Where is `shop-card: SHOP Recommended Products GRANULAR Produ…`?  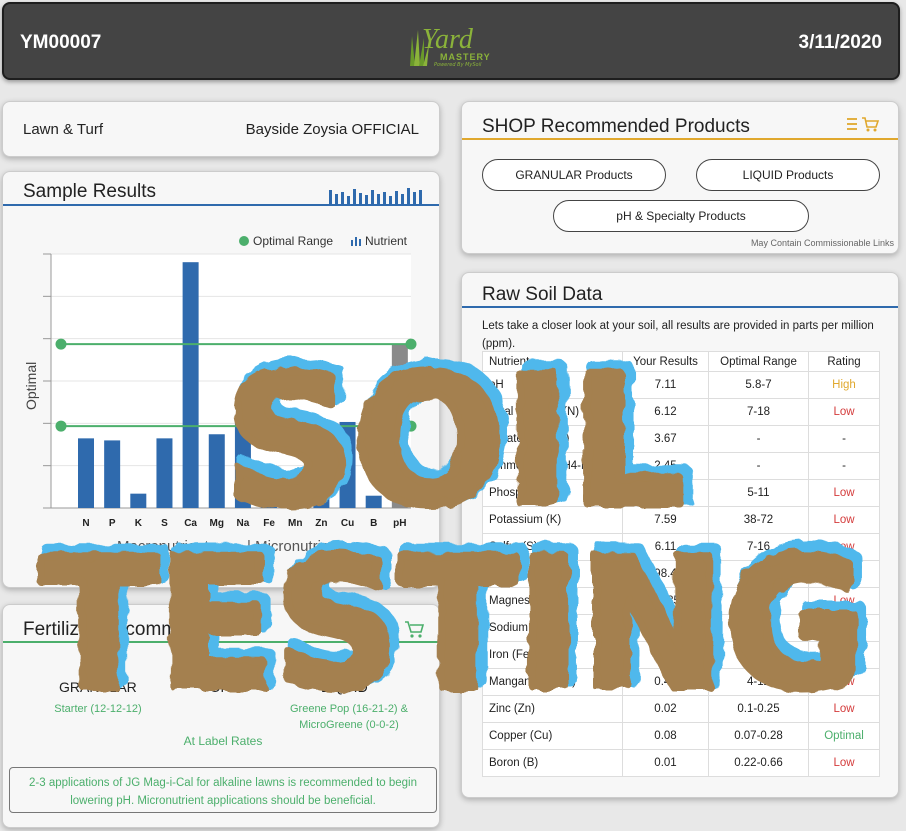 shop-card: SHOP Recommended Products GRANULAR Produ… is located at coordinates (680, 177).